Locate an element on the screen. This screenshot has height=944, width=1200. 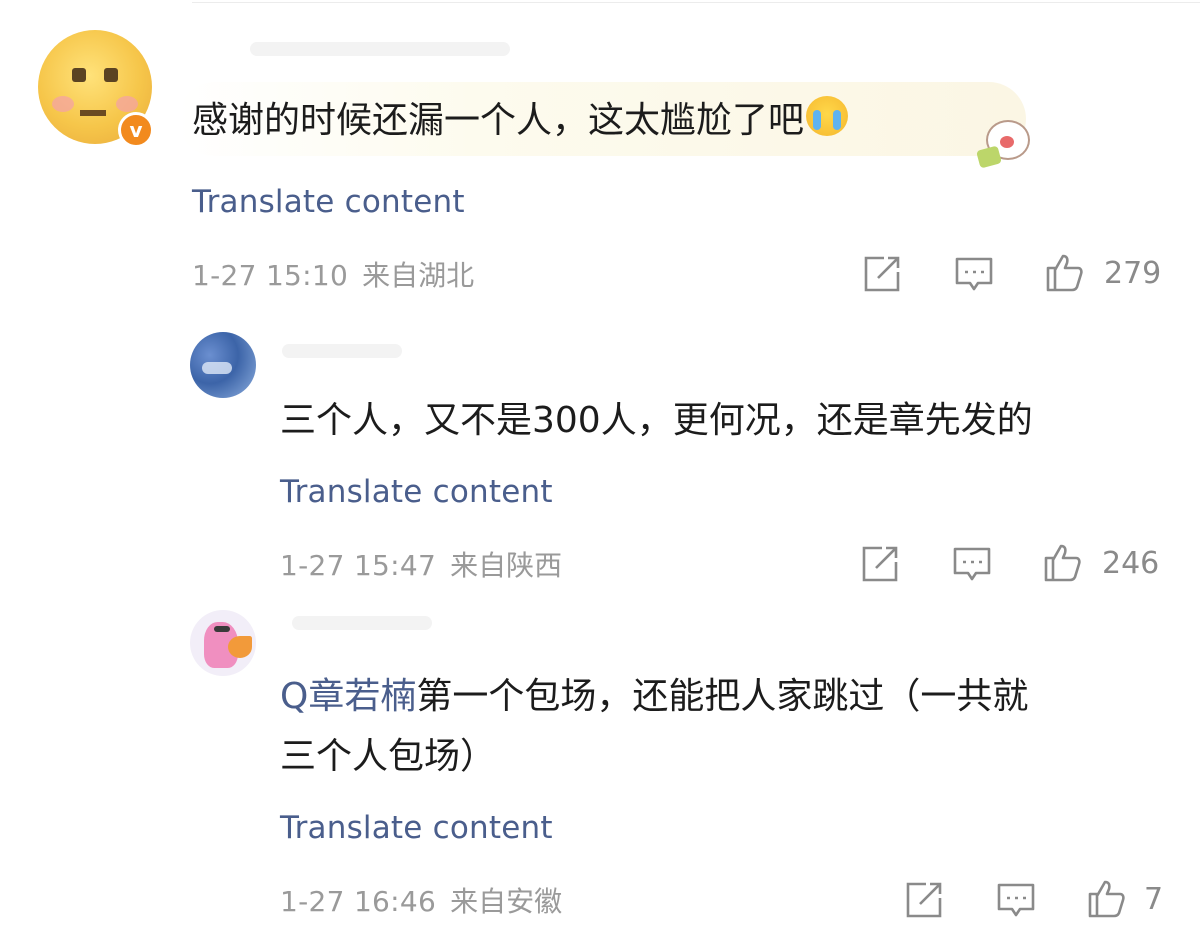
comment-meta: 1-27 15:10 来自湖北 is located at coordinates (333, 274).